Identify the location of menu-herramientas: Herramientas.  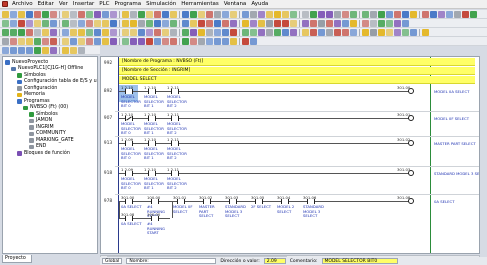
(199, 4).